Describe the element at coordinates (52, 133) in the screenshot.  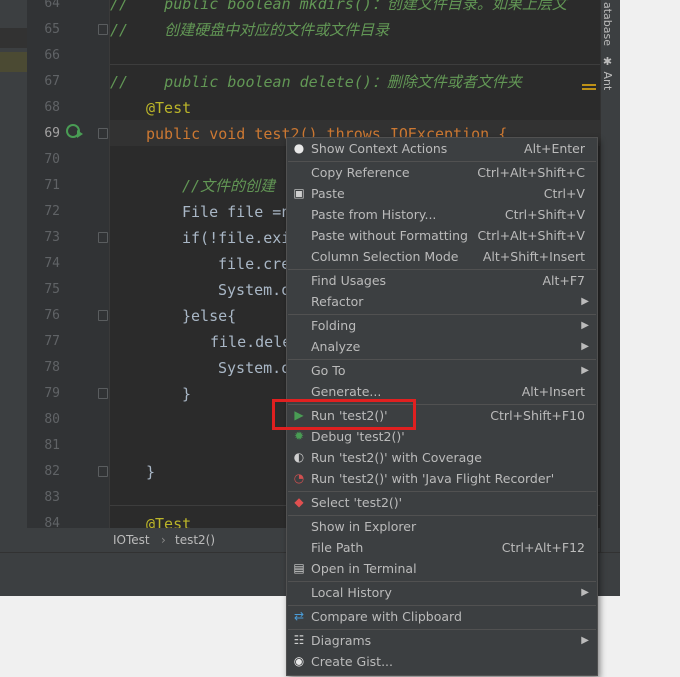
I see `line-number: 69` at that location.